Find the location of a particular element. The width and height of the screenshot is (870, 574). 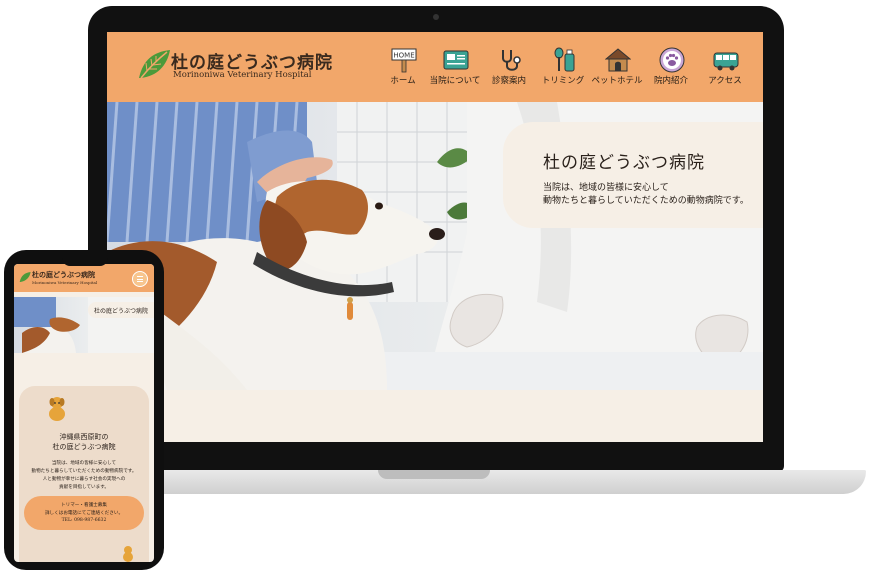

hero-title: 杜の庭どうぶつ病院 is located at coordinates (624, 163).